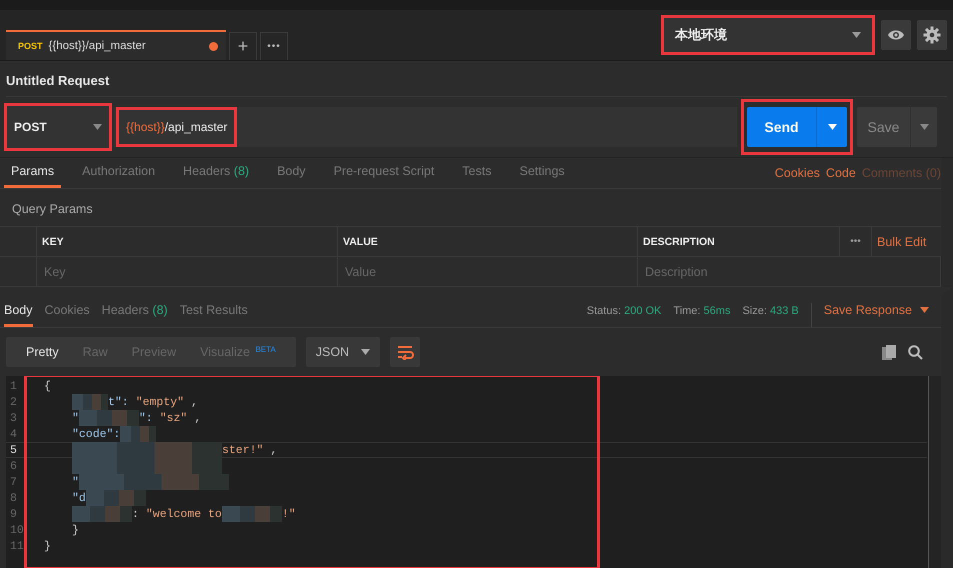  What do you see at coordinates (875, 315) in the screenshot?
I see `save-response-button: Save Response` at bounding box center [875, 315].